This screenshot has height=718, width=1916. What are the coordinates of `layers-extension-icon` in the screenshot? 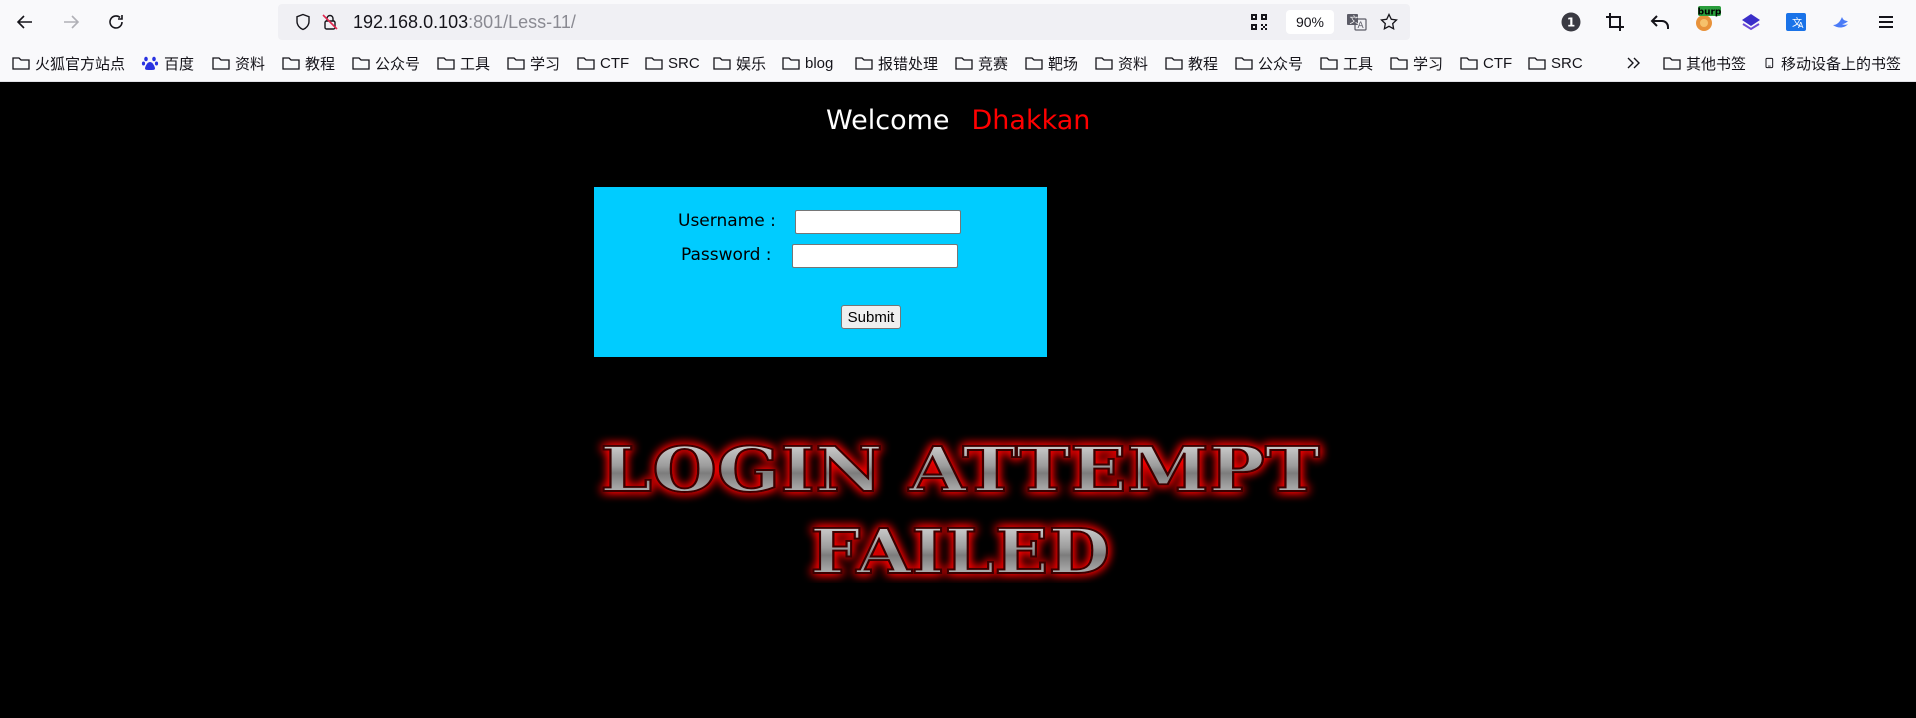 It's located at (1751, 22).